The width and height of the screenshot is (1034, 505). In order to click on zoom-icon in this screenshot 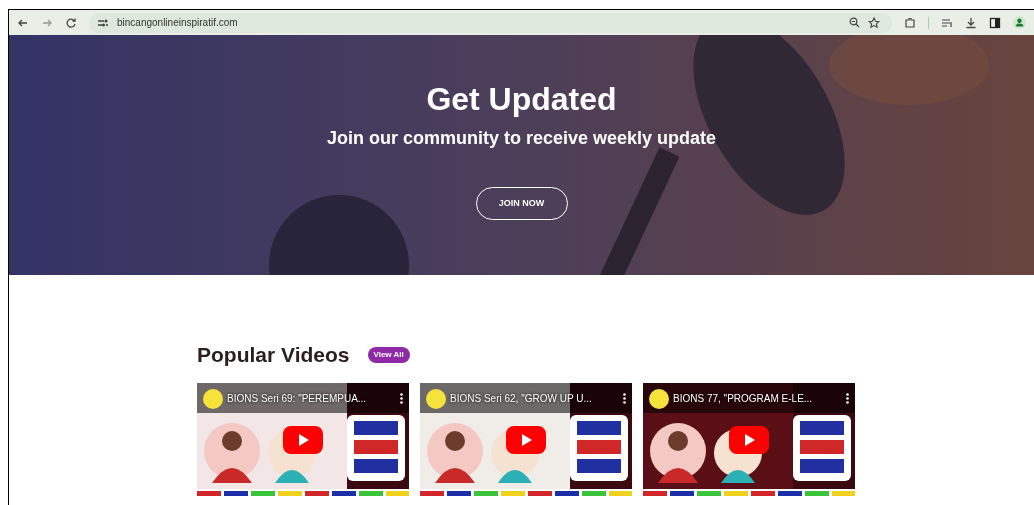, I will do `click(854, 22)`.